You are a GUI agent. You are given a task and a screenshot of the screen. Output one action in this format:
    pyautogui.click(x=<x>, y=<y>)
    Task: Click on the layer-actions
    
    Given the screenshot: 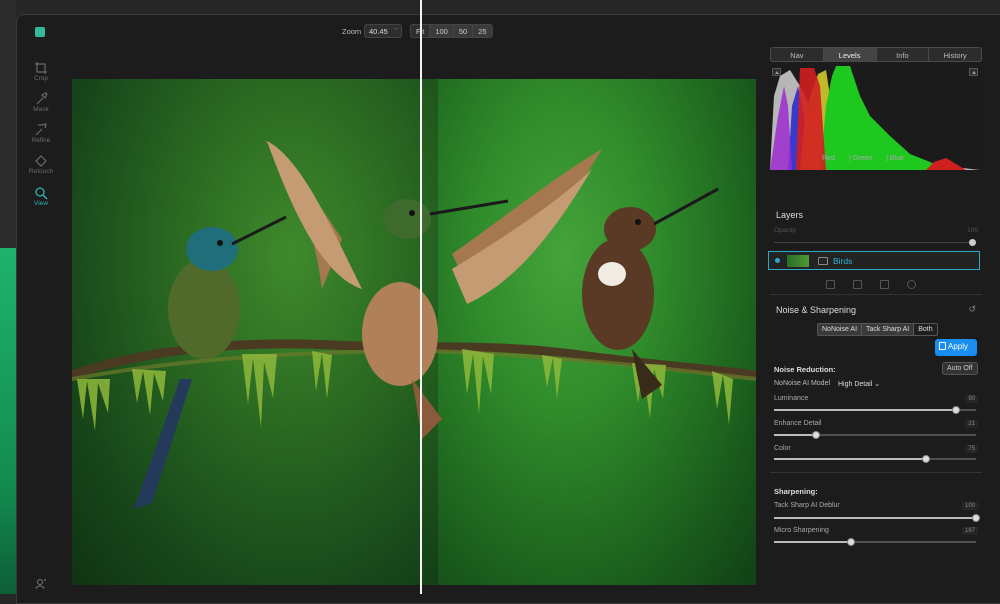 What is the action you would take?
    pyautogui.click(x=871, y=284)
    